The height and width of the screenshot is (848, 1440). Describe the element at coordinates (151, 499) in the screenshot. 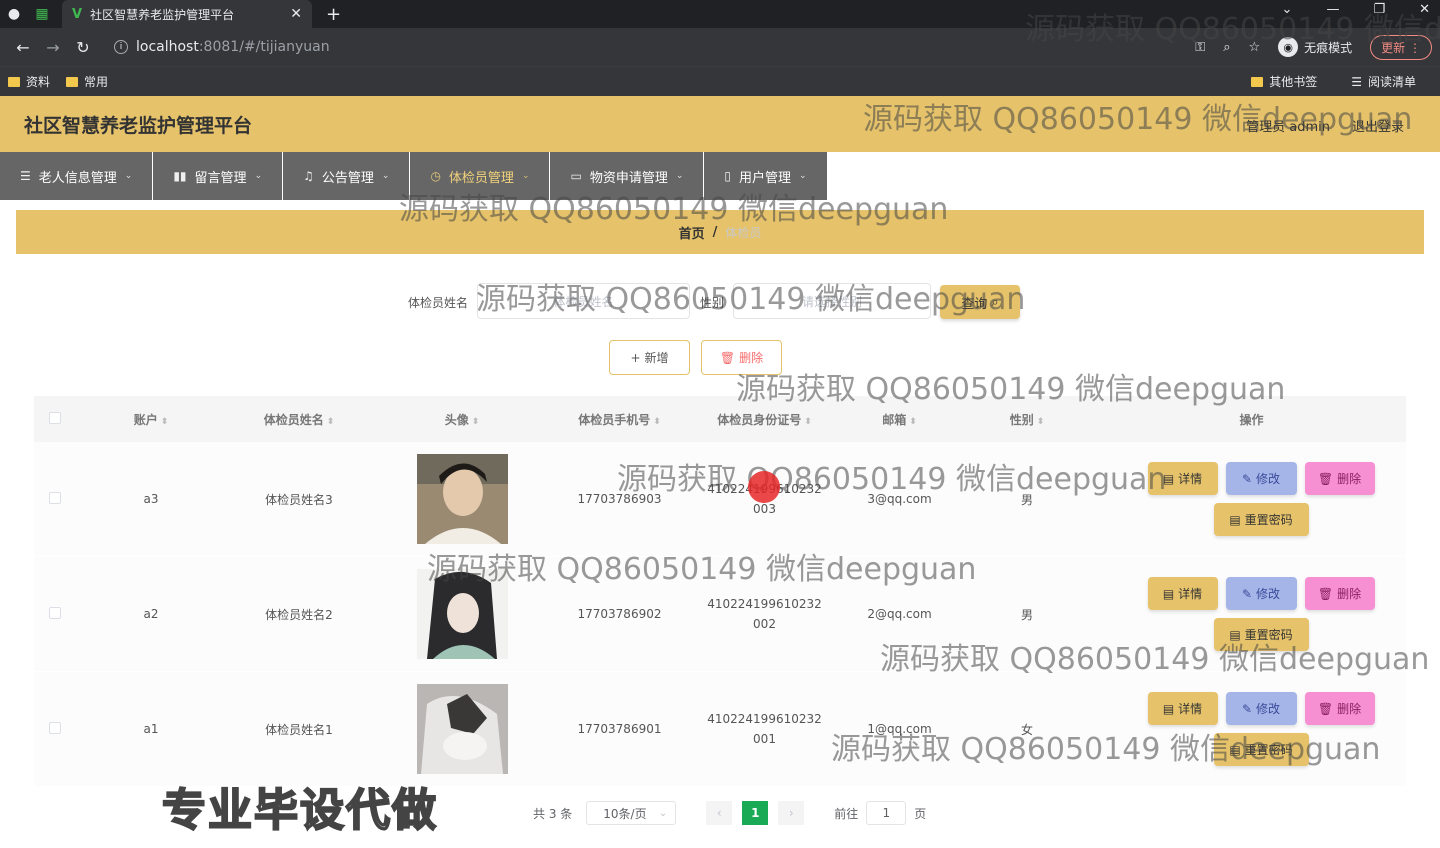

I see `cell-account: a3` at that location.